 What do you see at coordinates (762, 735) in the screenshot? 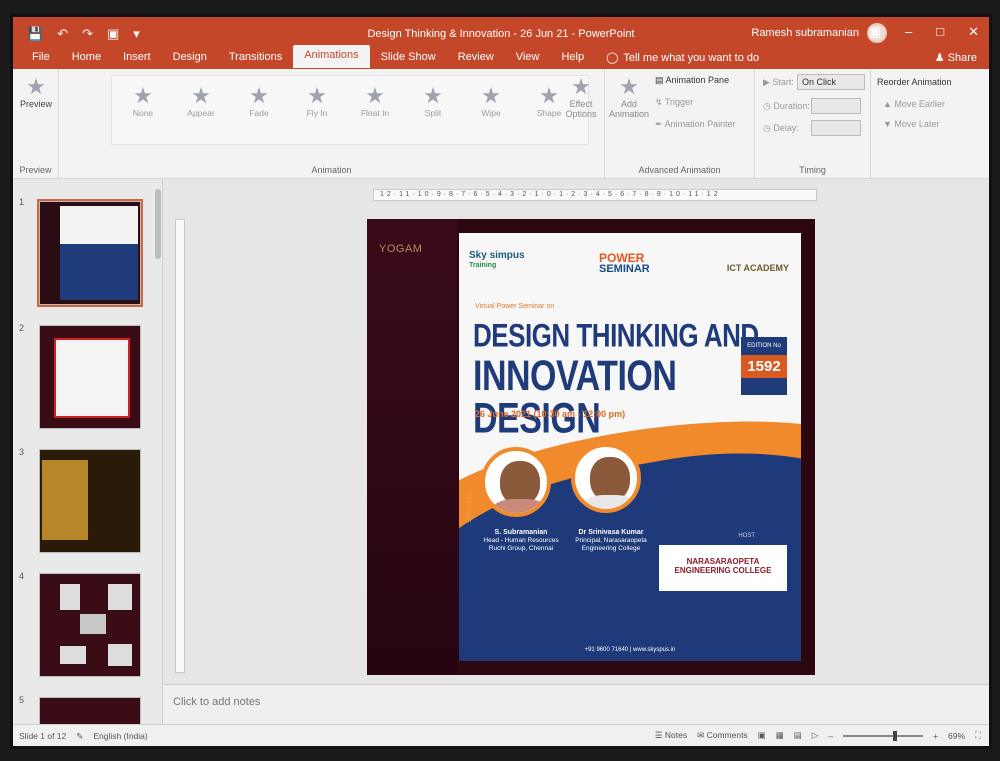
I see `normal-view-icon: ▣` at bounding box center [762, 735].